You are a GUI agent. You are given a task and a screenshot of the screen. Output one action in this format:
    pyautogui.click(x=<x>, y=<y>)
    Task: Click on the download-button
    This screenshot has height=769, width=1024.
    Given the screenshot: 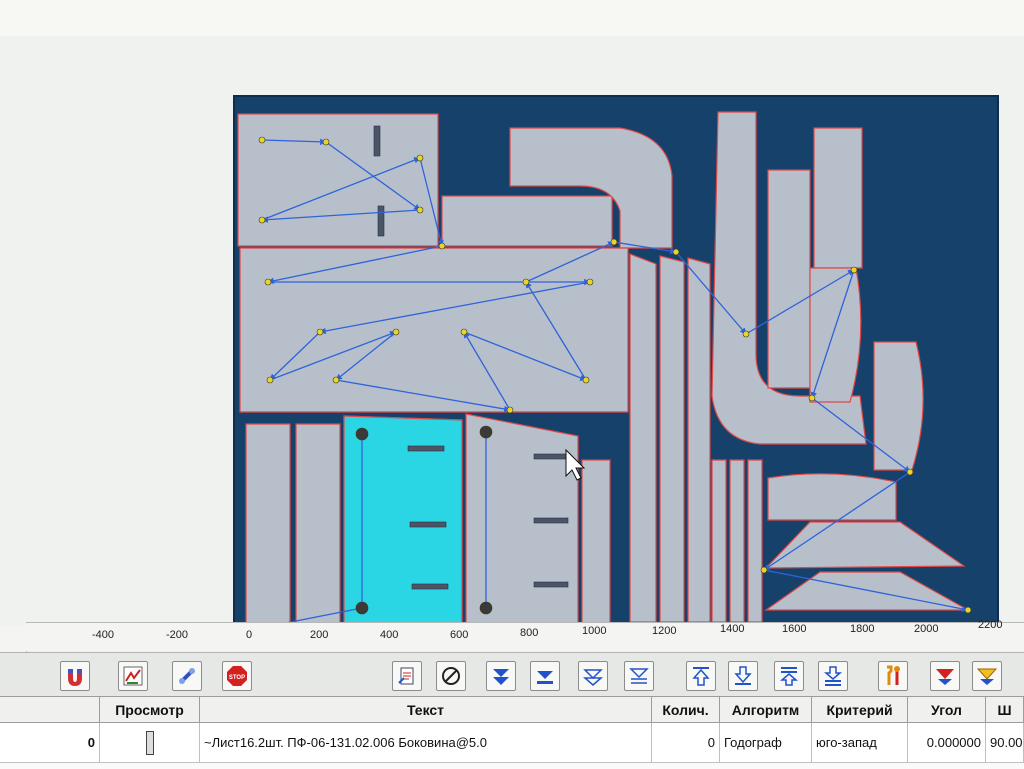 What is the action you would take?
    pyautogui.click(x=743, y=676)
    